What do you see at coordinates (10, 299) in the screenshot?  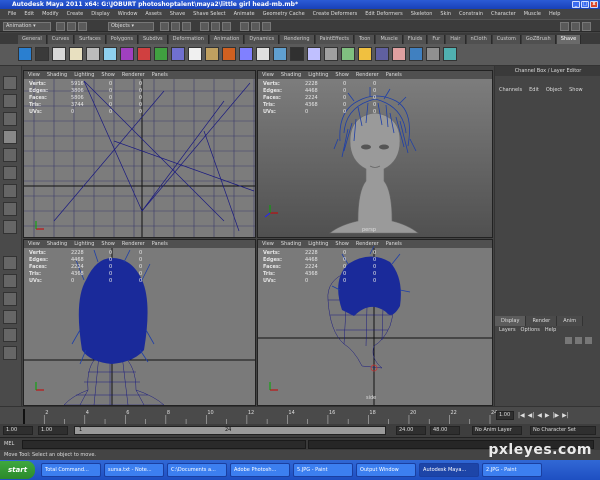 I see `two-pane-layout-icon` at bounding box center [10, 299].